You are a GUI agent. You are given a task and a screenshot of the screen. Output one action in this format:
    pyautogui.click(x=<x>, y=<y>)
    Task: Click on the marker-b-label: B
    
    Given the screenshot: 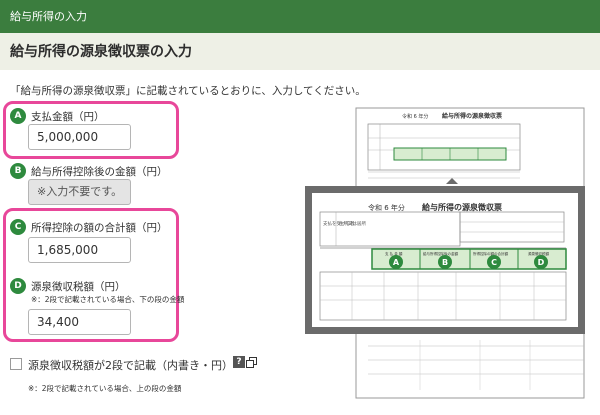 What is the action you would take?
    pyautogui.click(x=445, y=262)
    